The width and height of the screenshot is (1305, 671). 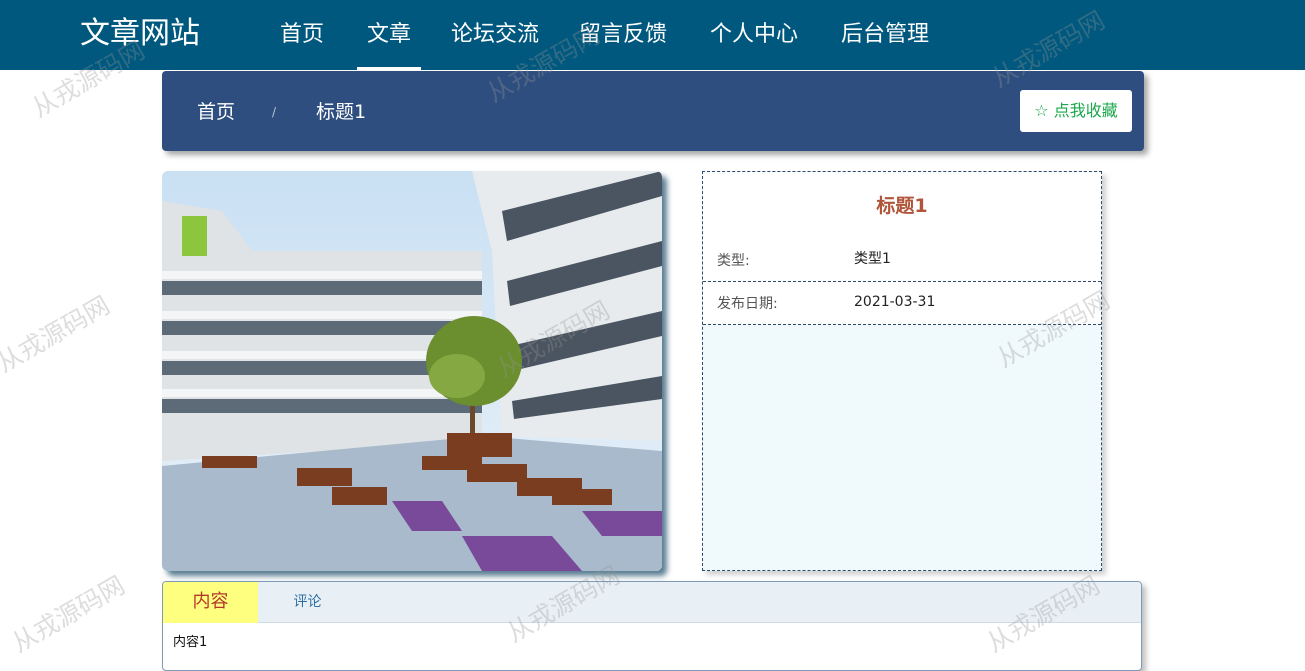 I want to click on nav-item-profile: 个人中心, so click(x=754, y=35).